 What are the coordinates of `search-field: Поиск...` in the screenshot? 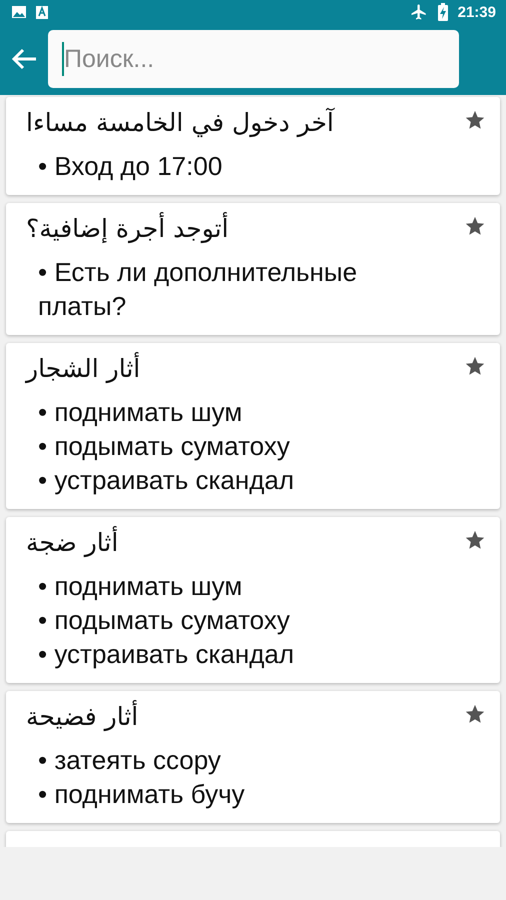 It's located at (253, 59).